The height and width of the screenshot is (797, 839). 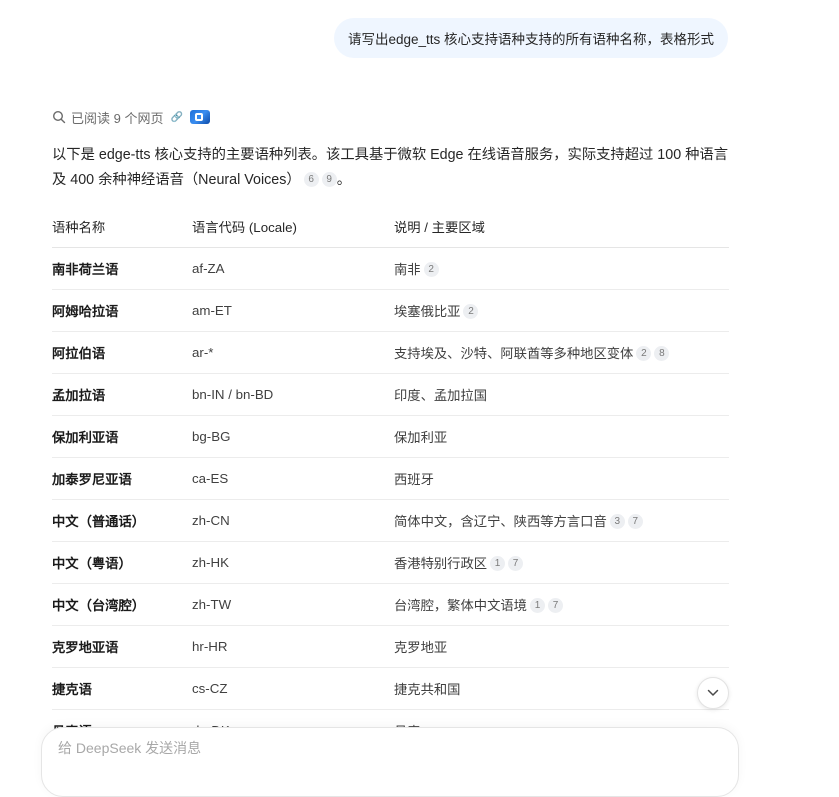 What do you see at coordinates (122, 310) in the screenshot?
I see `cell-language-name: 阿姆哈拉语` at bounding box center [122, 310].